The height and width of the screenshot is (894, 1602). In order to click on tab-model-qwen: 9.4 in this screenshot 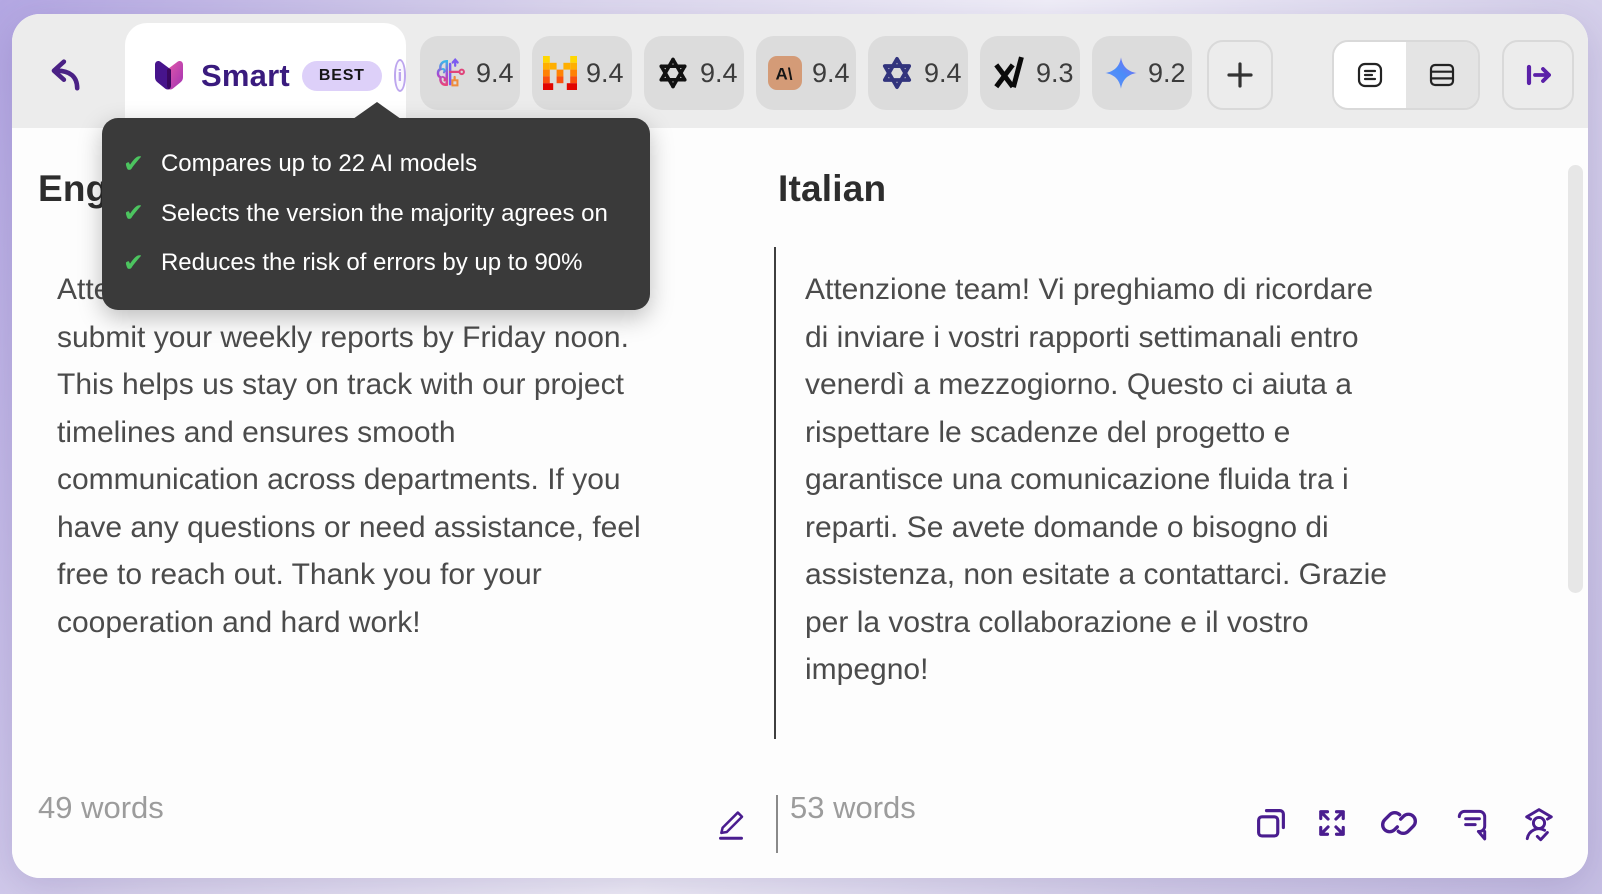, I will do `click(918, 73)`.